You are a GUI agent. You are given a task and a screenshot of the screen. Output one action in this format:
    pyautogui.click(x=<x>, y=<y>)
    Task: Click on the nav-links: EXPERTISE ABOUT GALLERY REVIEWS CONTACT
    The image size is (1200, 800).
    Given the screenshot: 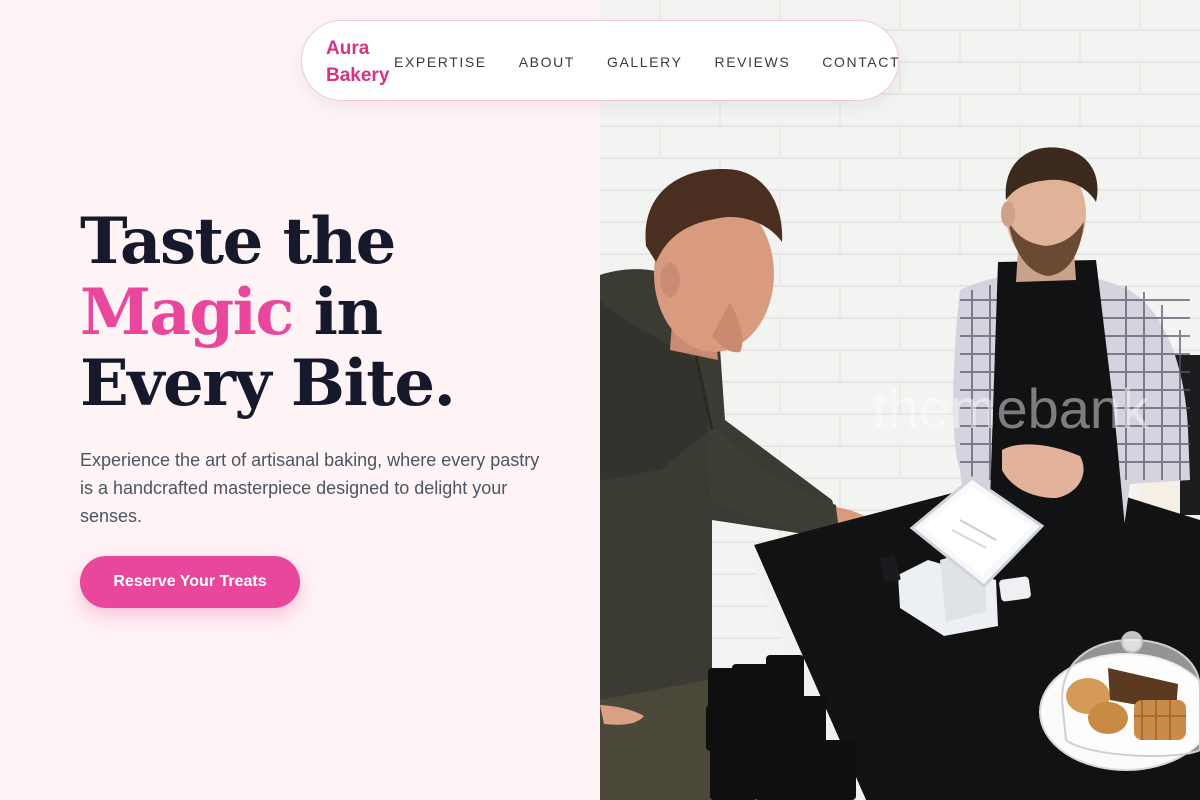 What is the action you would take?
    pyautogui.click(x=647, y=61)
    